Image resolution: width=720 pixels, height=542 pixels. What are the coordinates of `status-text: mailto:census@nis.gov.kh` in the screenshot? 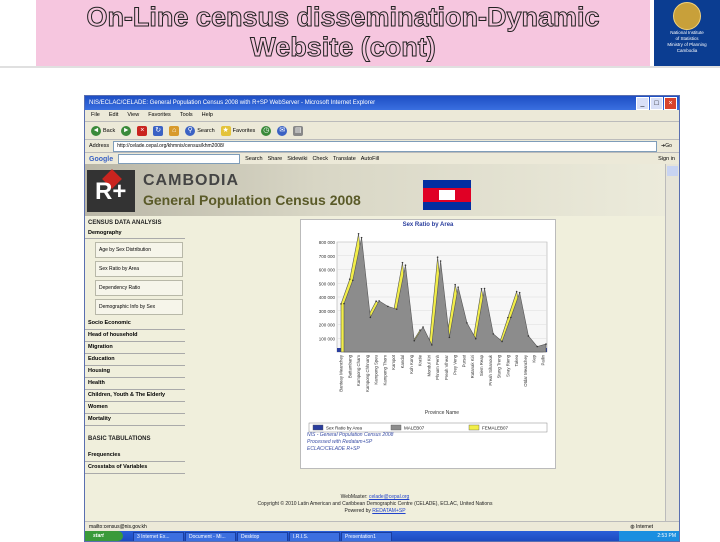 It's located at (118, 527).